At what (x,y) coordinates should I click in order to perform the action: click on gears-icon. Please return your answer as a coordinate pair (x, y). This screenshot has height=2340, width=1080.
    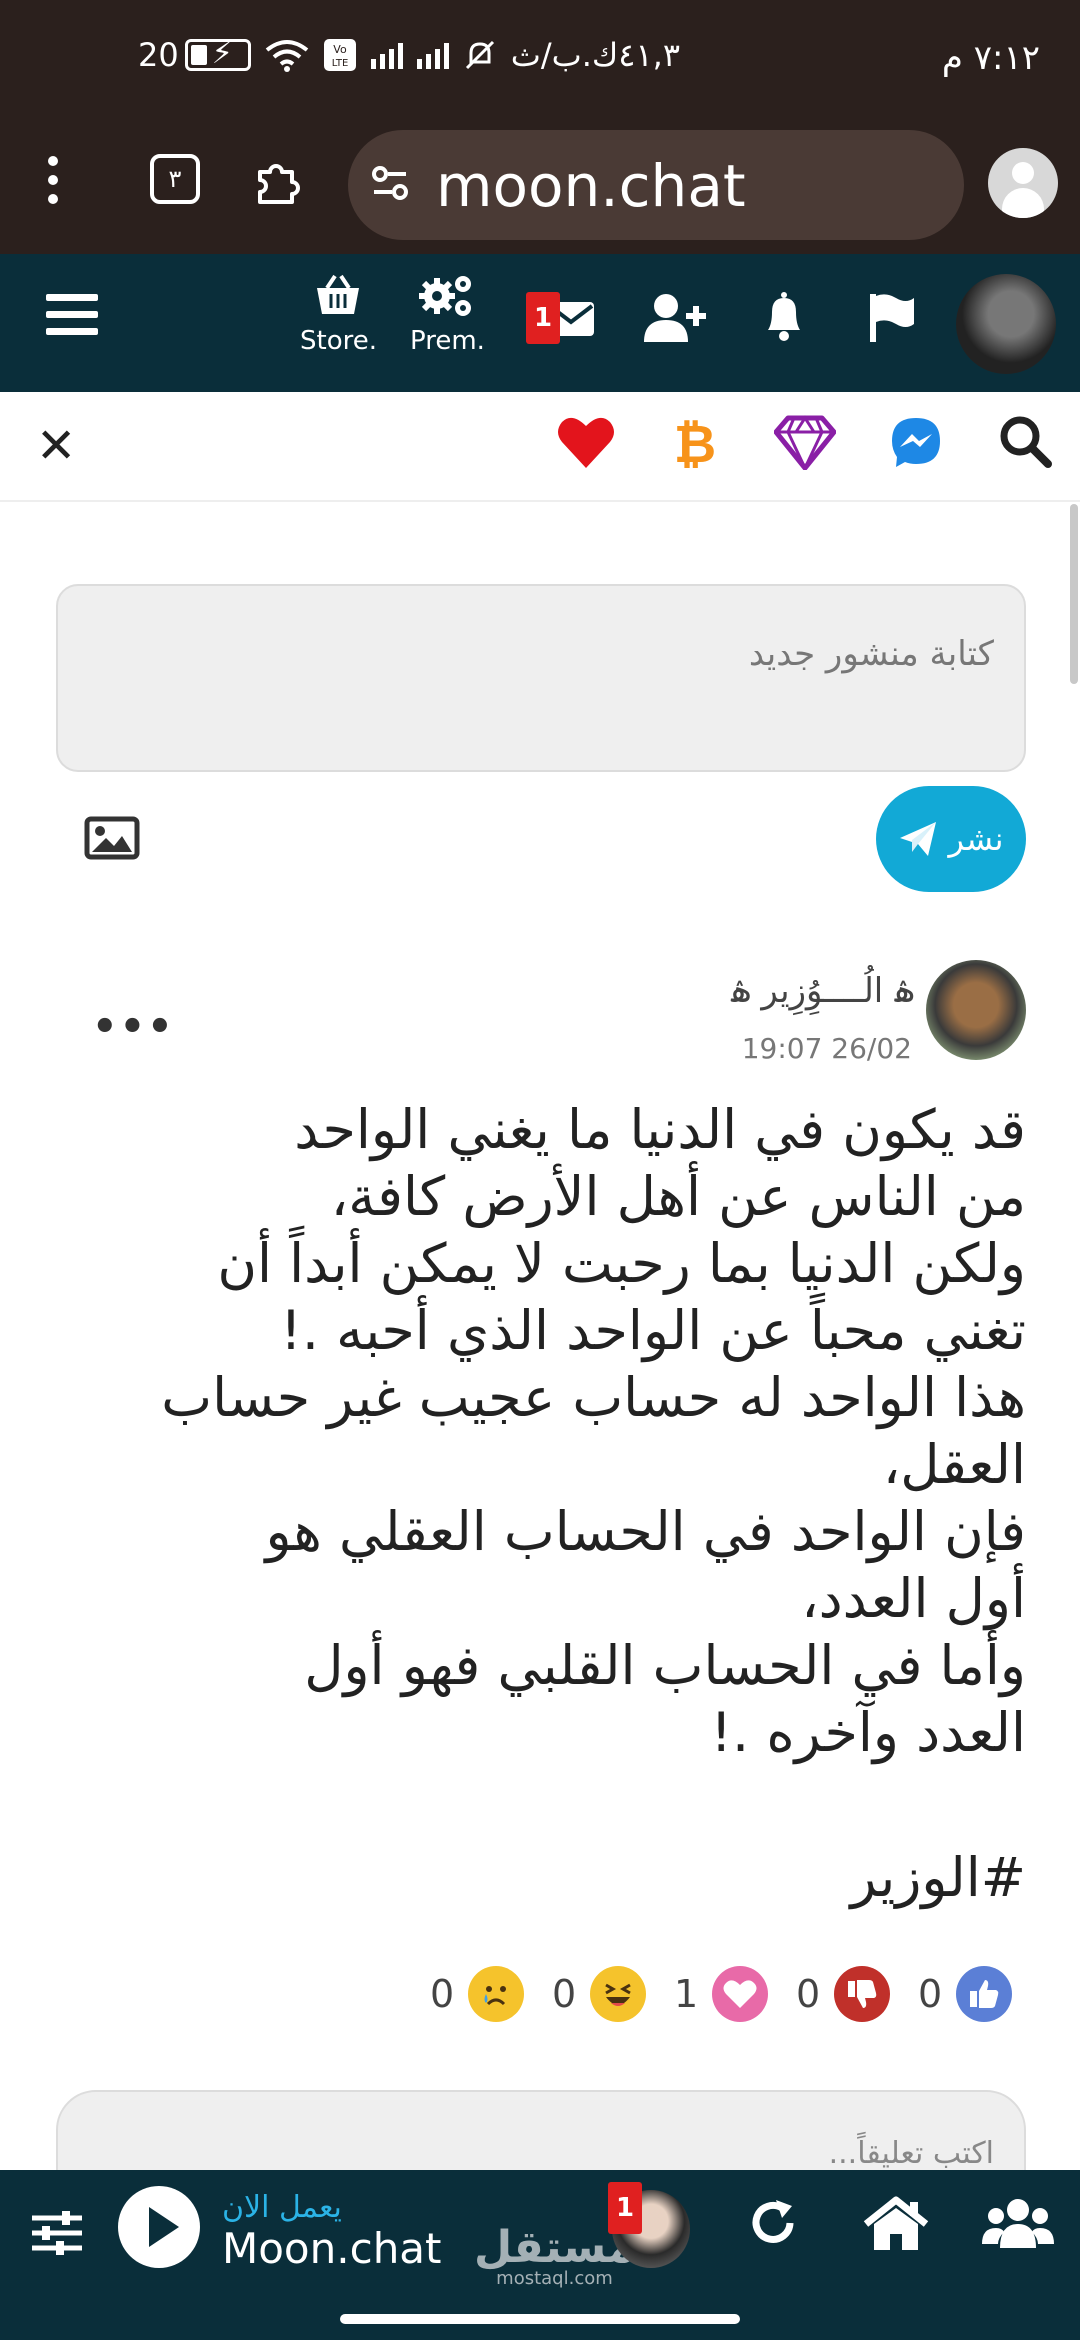
    Looking at the image, I should click on (445, 296).